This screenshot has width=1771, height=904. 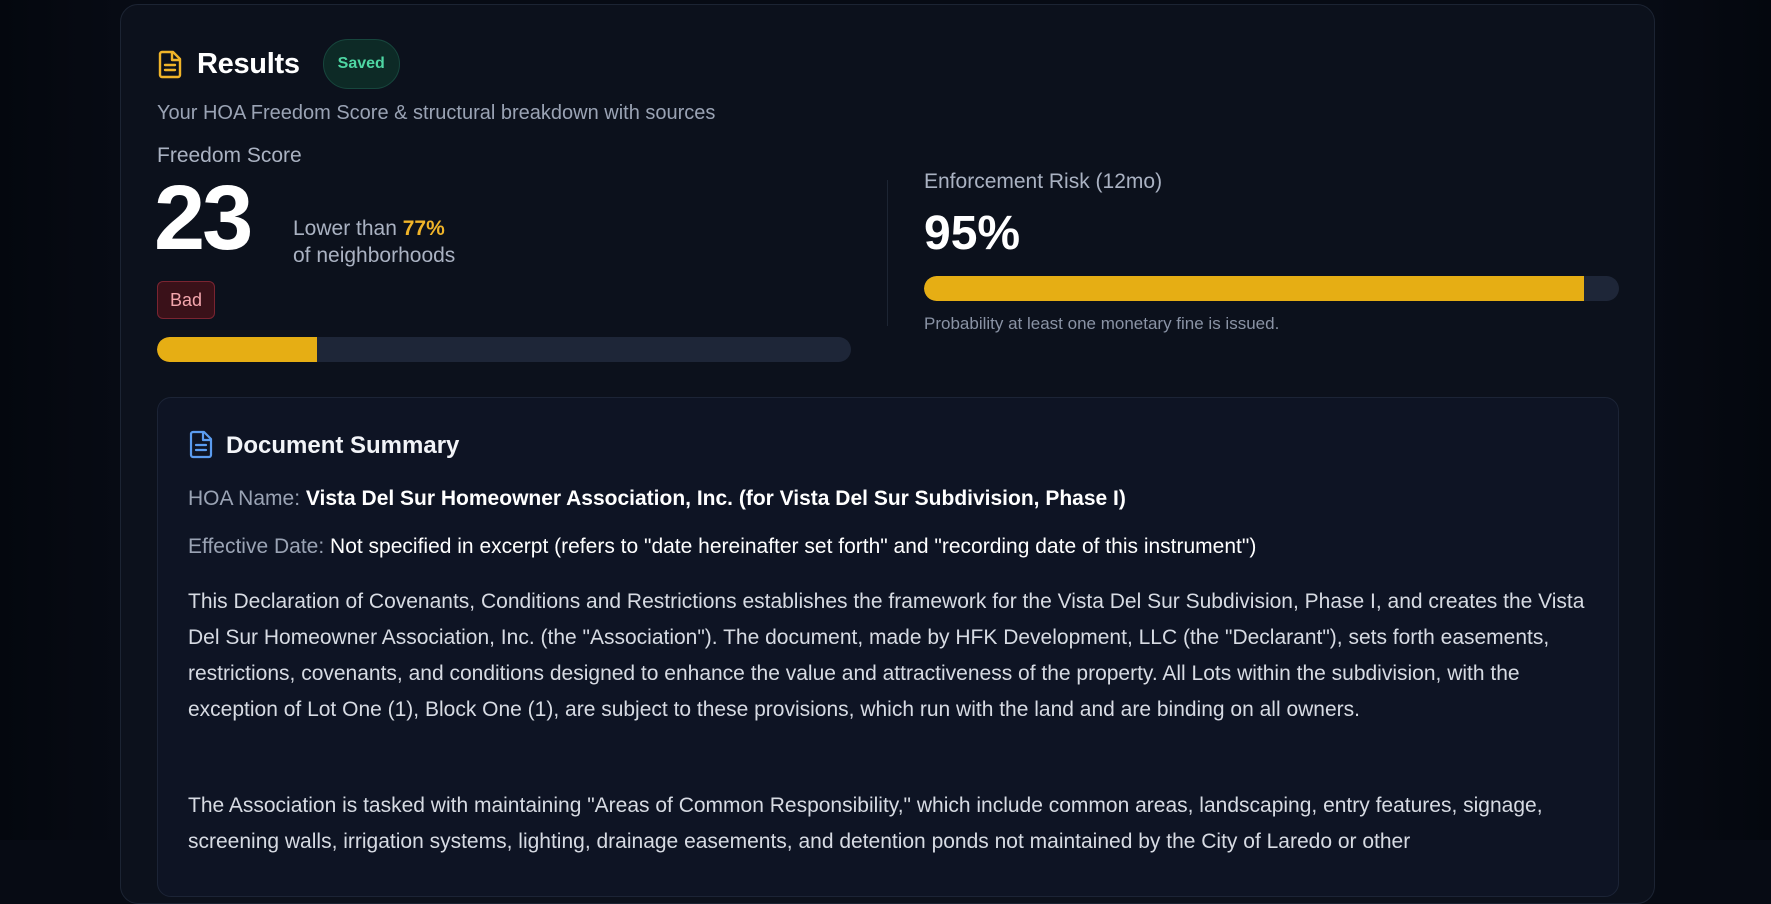 What do you see at coordinates (887, 253) in the screenshot?
I see `section-divider` at bounding box center [887, 253].